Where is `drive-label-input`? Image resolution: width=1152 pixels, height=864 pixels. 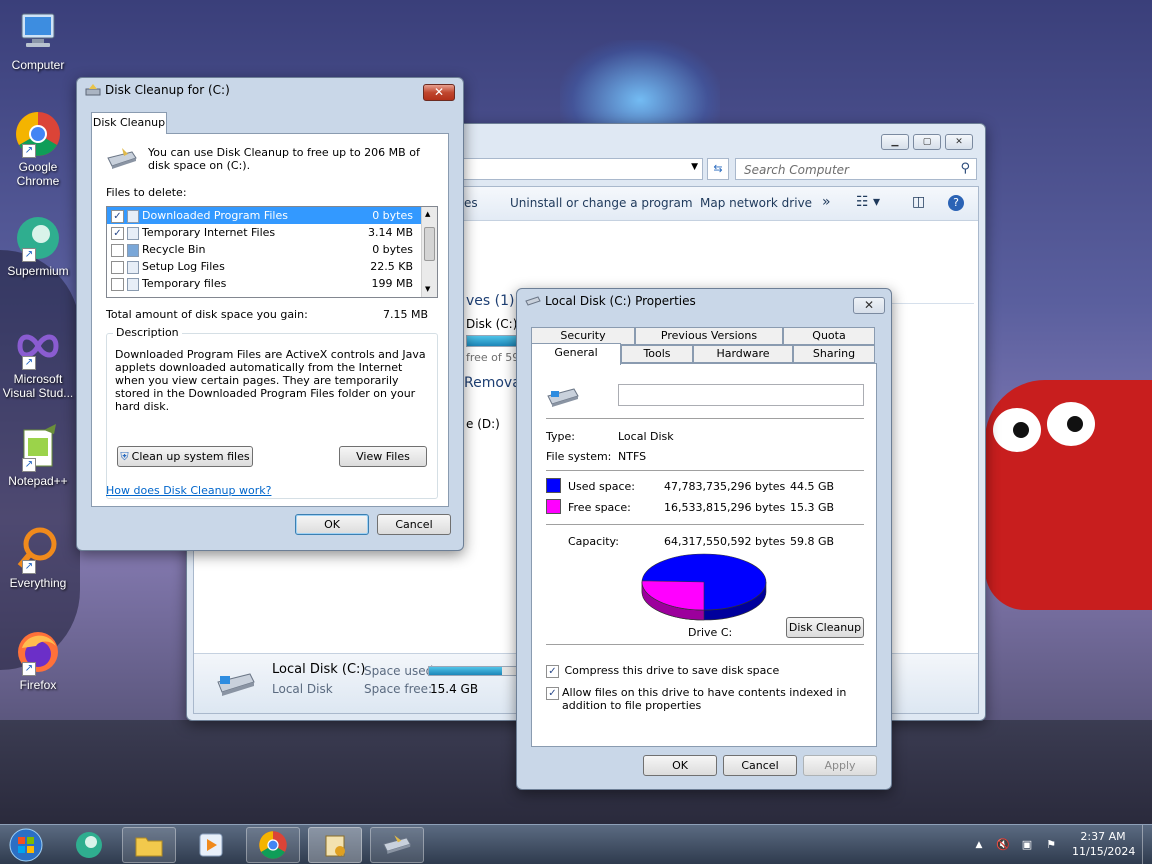 drive-label-input is located at coordinates (741, 395).